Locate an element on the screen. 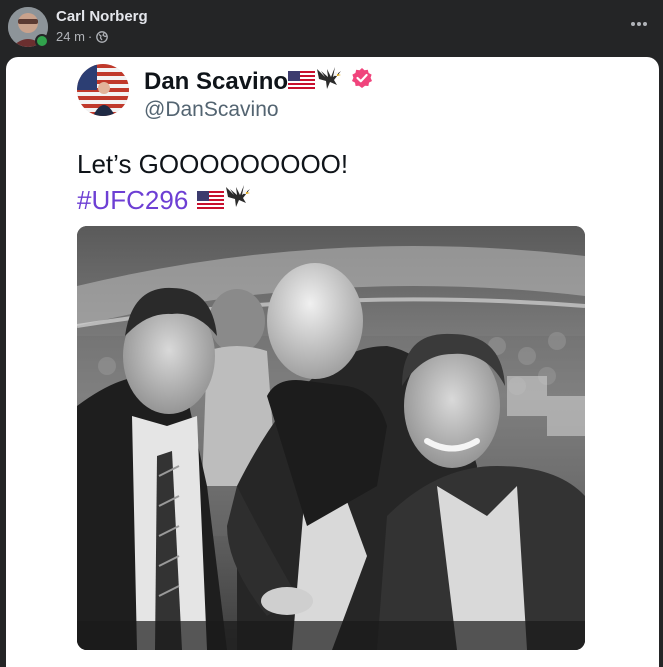 The height and width of the screenshot is (667, 663). author-name: Carl Norberg is located at coordinates (102, 17).